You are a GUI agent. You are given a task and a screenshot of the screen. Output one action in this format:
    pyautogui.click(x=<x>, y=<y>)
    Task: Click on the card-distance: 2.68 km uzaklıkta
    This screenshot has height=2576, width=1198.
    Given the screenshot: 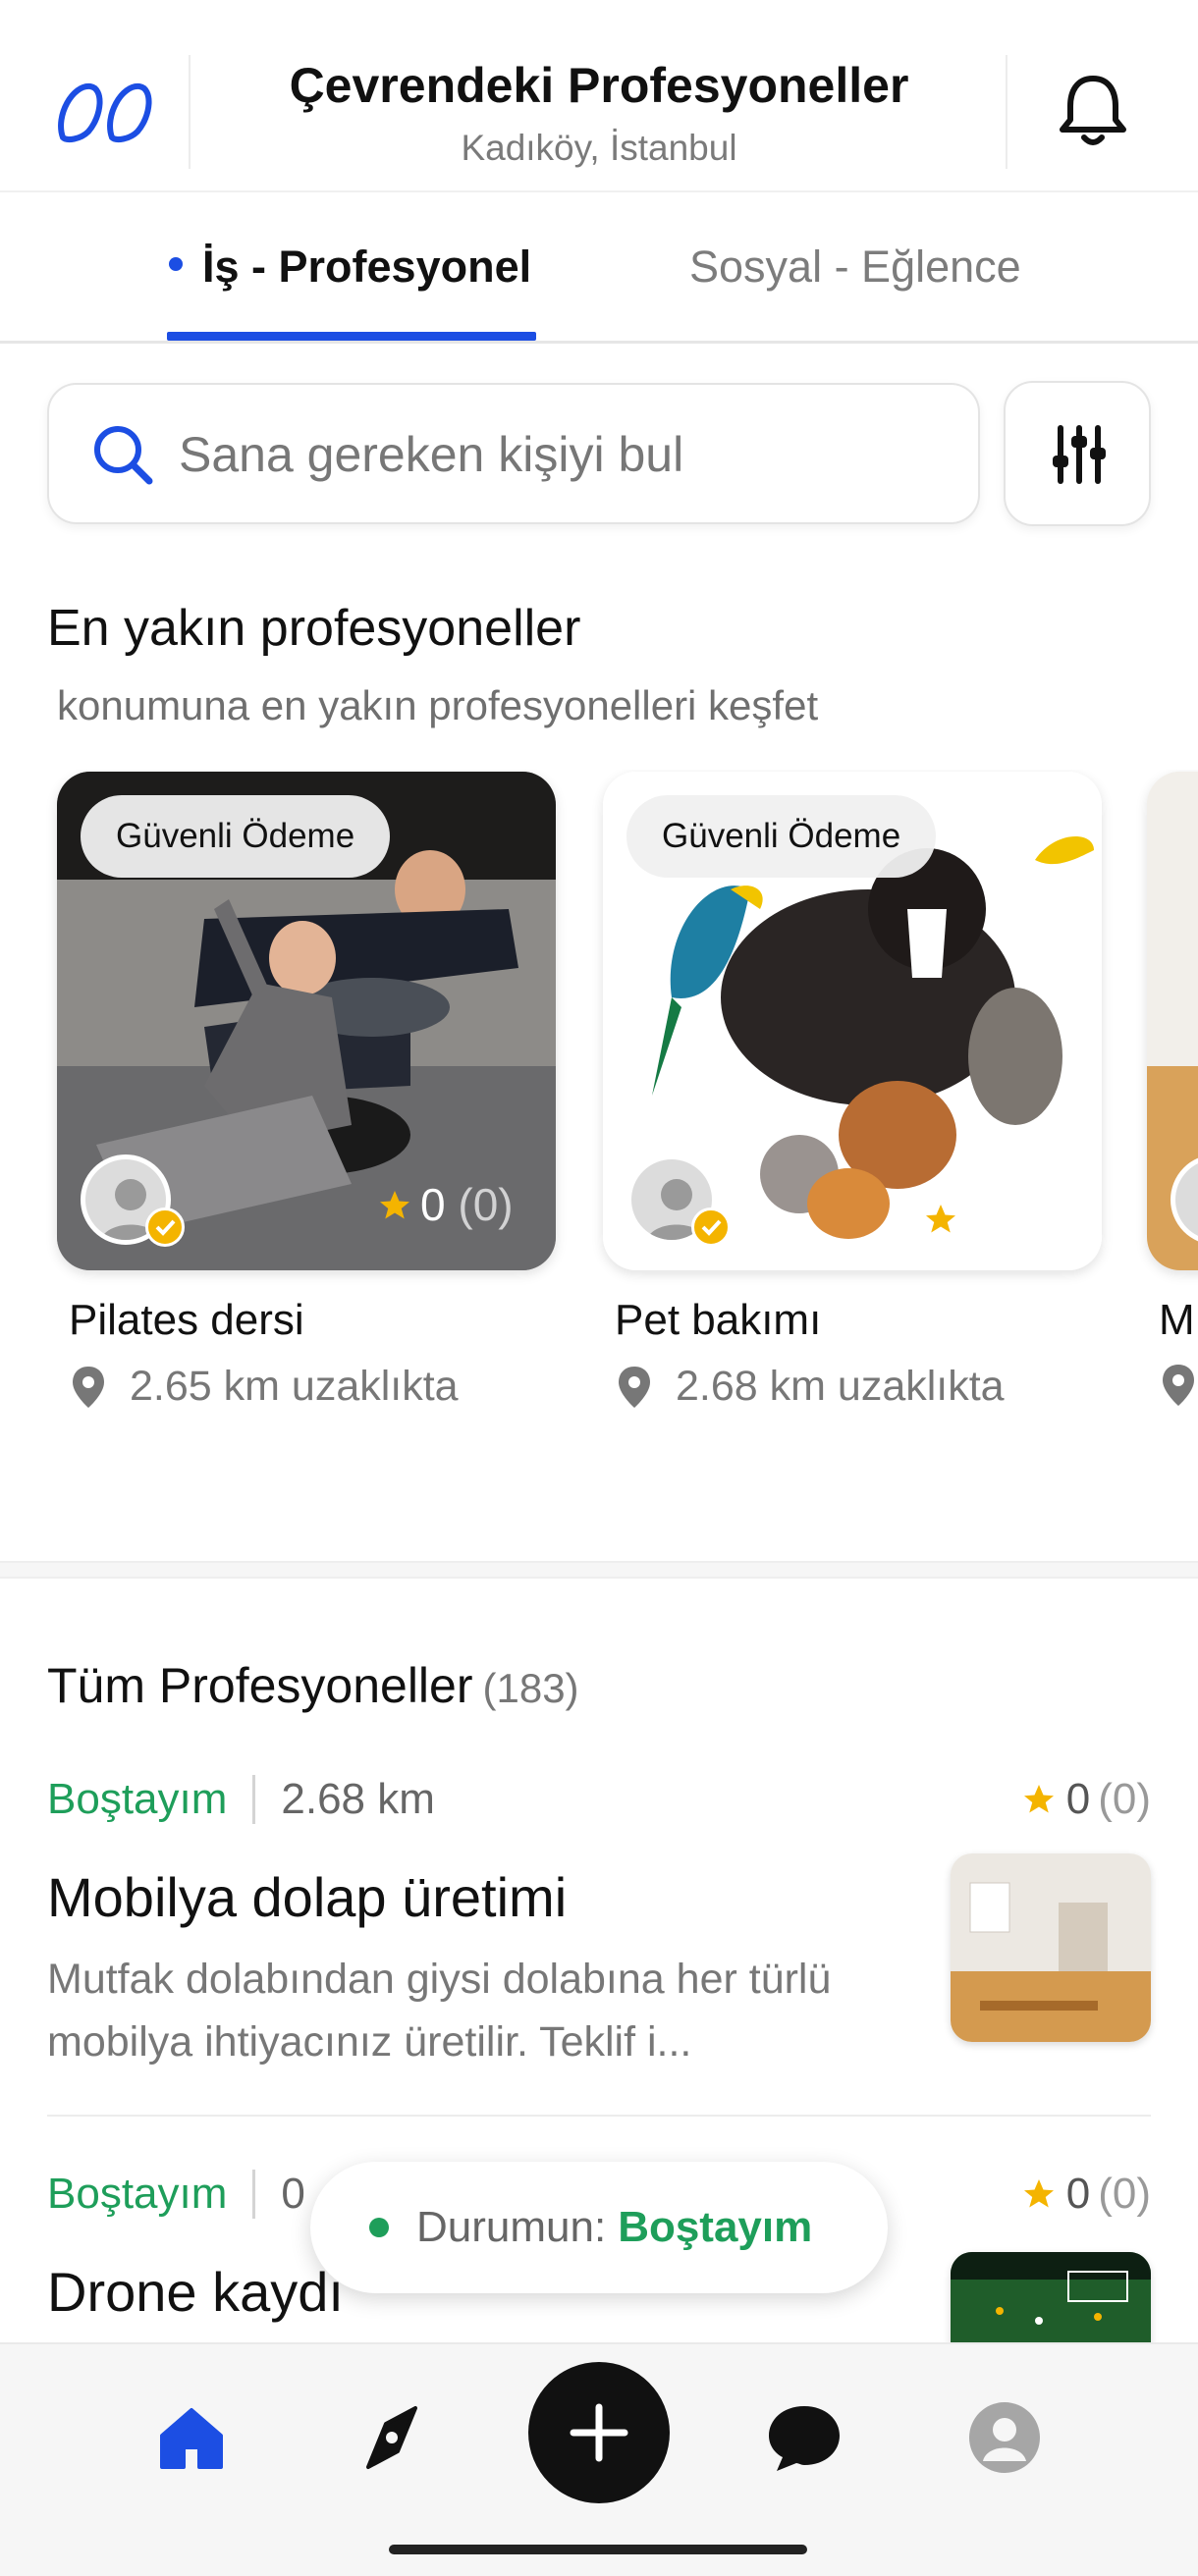 What is the action you would take?
    pyautogui.click(x=858, y=1387)
    